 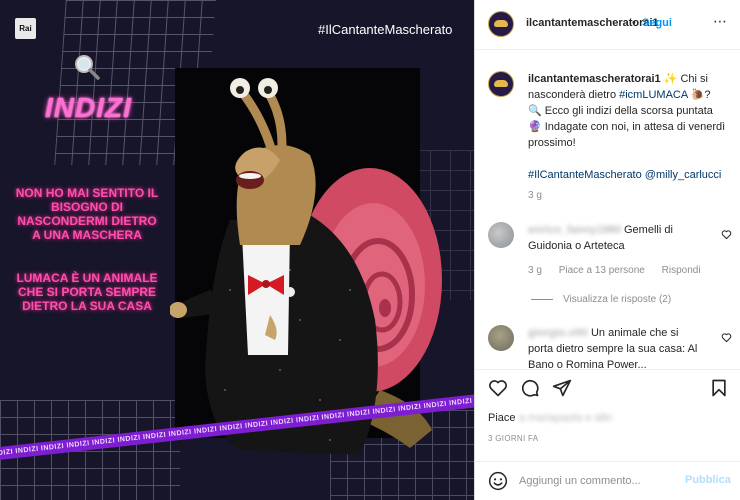 What do you see at coordinates (385, 29) in the screenshot?
I see `media-hashtag: #IlCantanteMascherato` at bounding box center [385, 29].